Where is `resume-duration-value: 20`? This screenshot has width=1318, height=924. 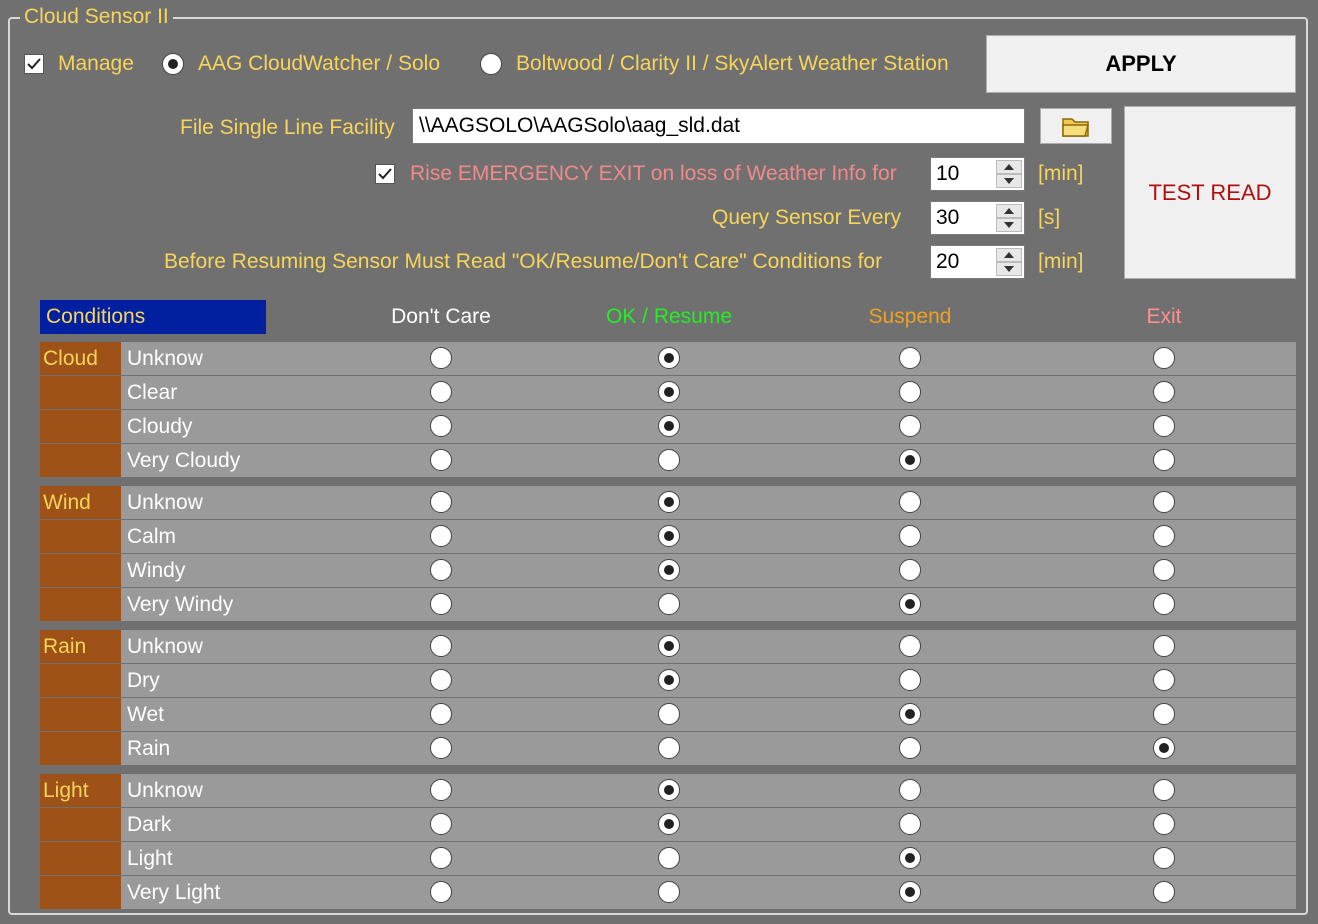 resume-duration-value: 20 is located at coordinates (948, 261).